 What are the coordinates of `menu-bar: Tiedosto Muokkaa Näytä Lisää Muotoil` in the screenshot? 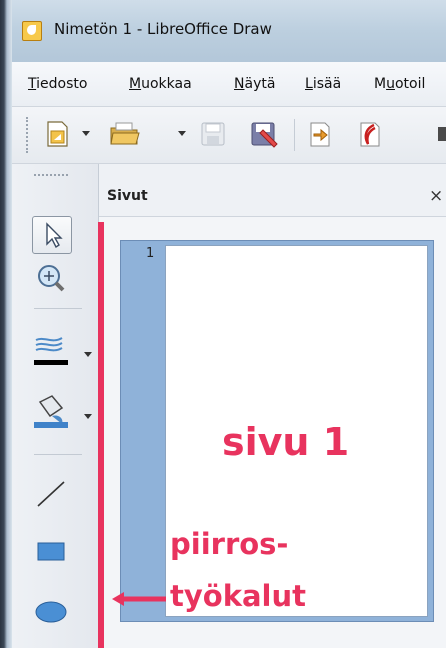 It's located at (229, 84).